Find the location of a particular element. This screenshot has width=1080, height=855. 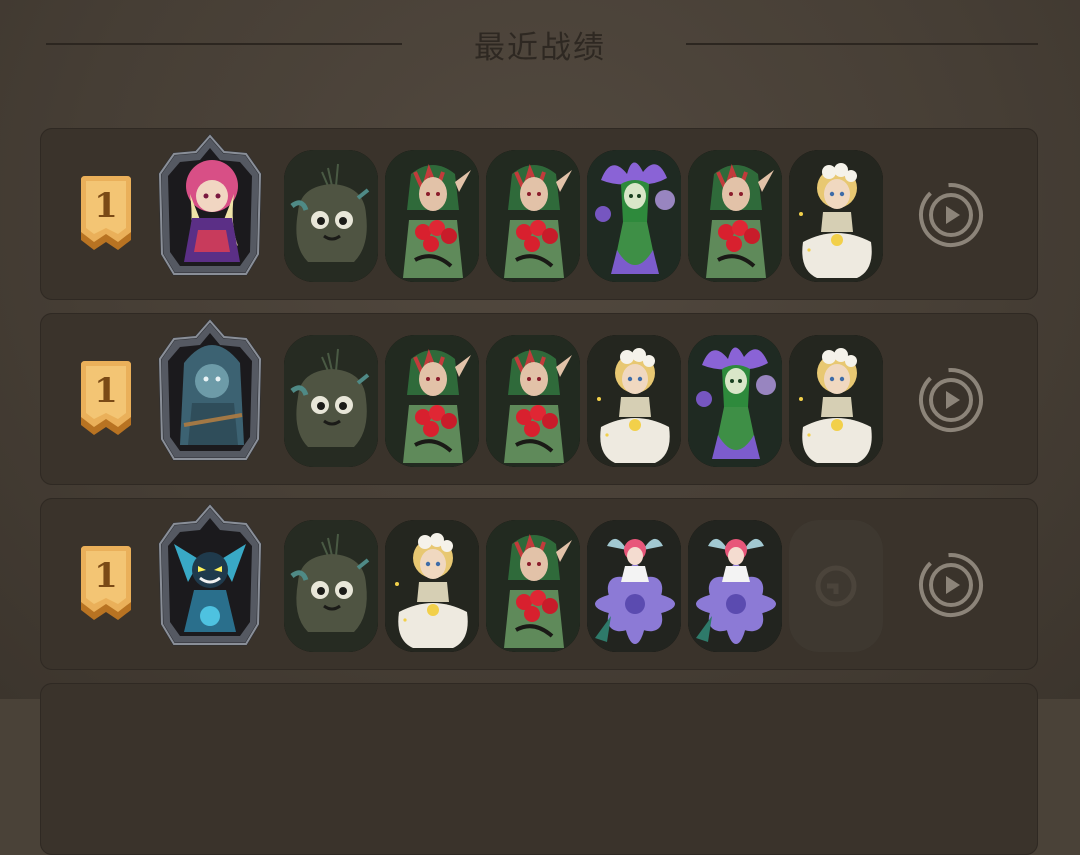

panel-title: 最近战绩 is located at coordinates (540, 48).